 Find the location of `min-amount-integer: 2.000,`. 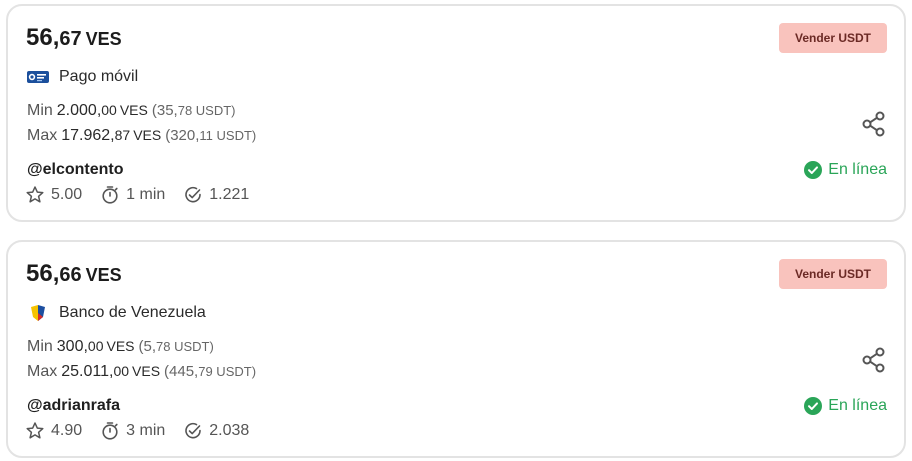

min-amount-integer: 2.000, is located at coordinates (79, 110).